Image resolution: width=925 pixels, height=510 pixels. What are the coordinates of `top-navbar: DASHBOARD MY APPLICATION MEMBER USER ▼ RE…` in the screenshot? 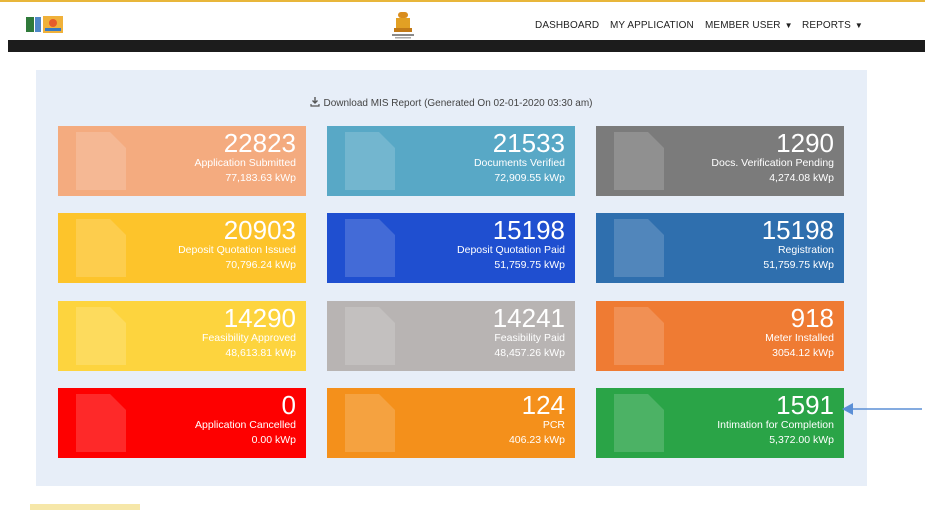 It's located at (462, 22).